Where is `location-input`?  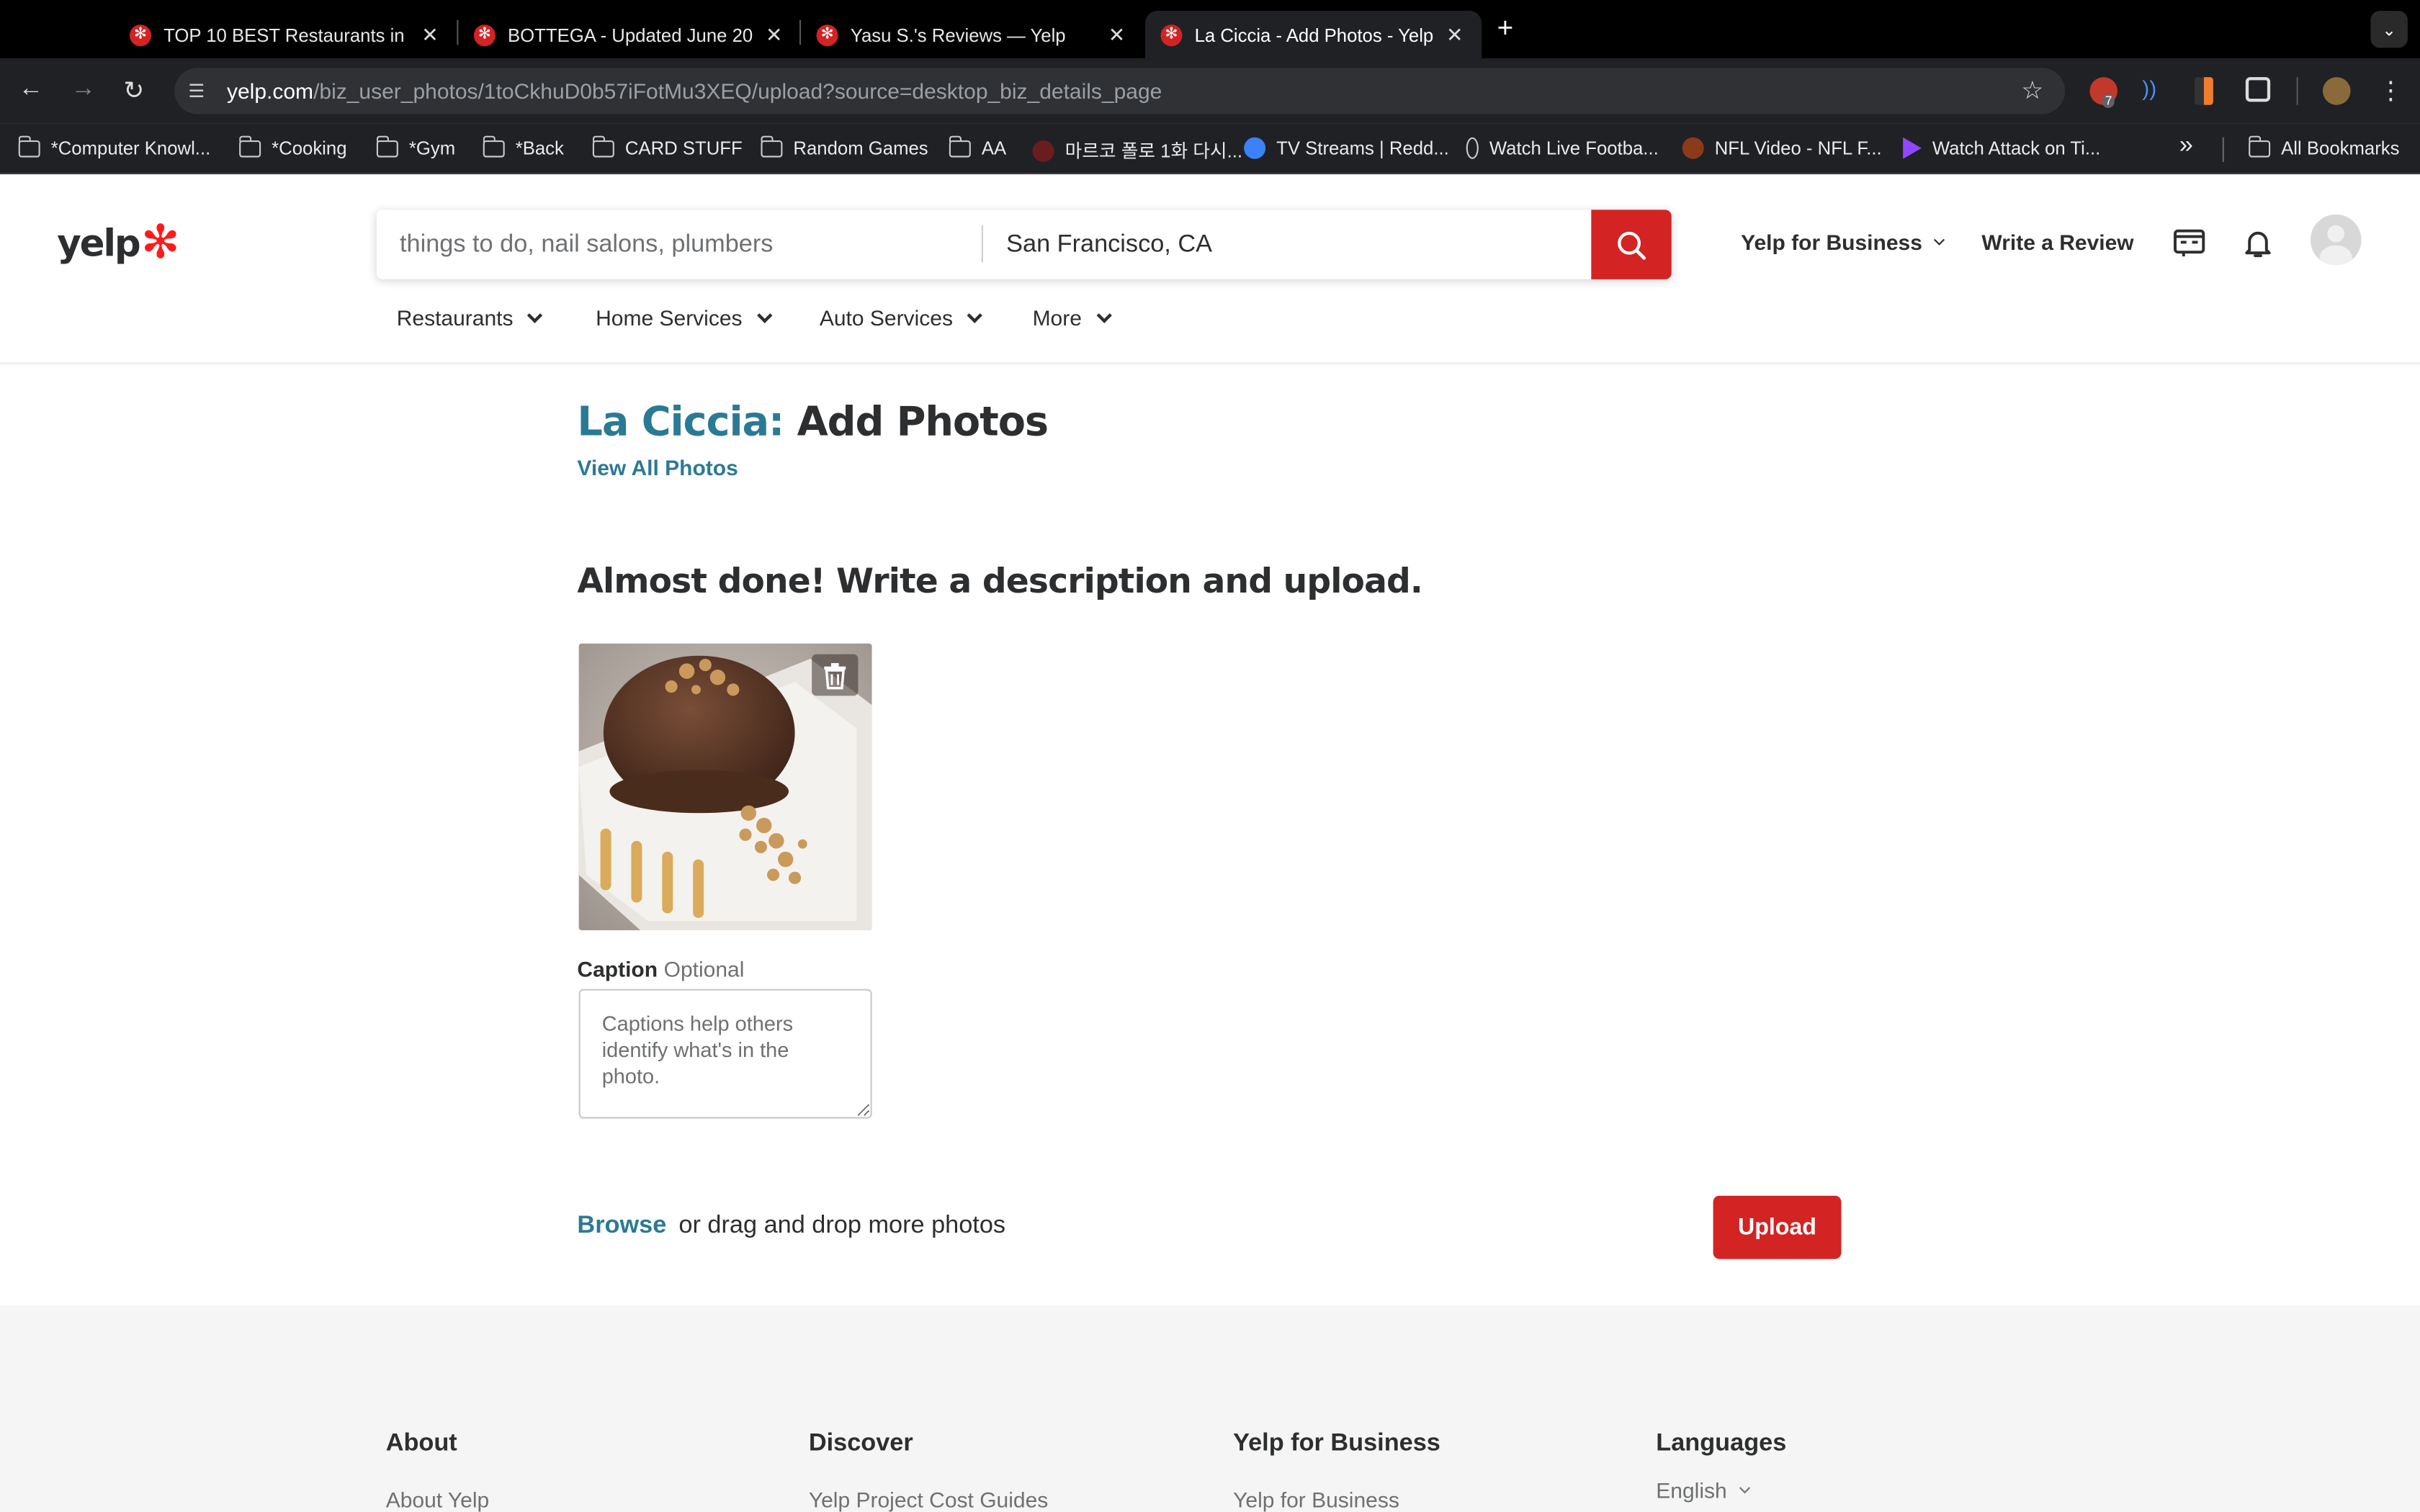
location-input is located at coordinates (1287, 244).